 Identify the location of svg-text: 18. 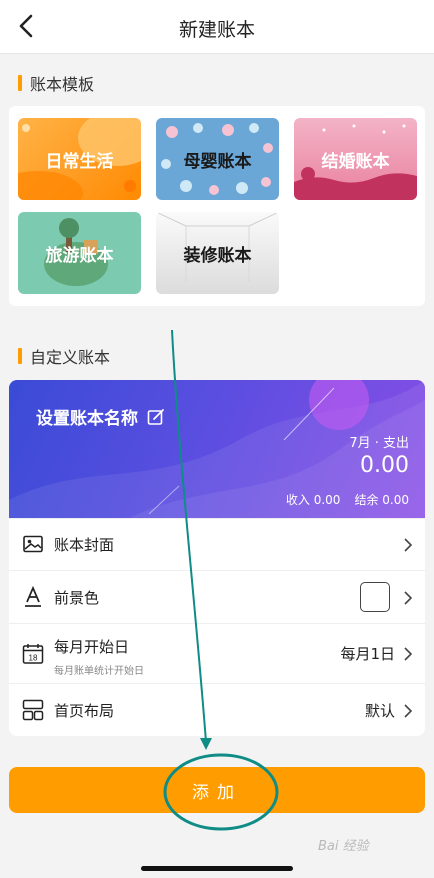
(33, 658).